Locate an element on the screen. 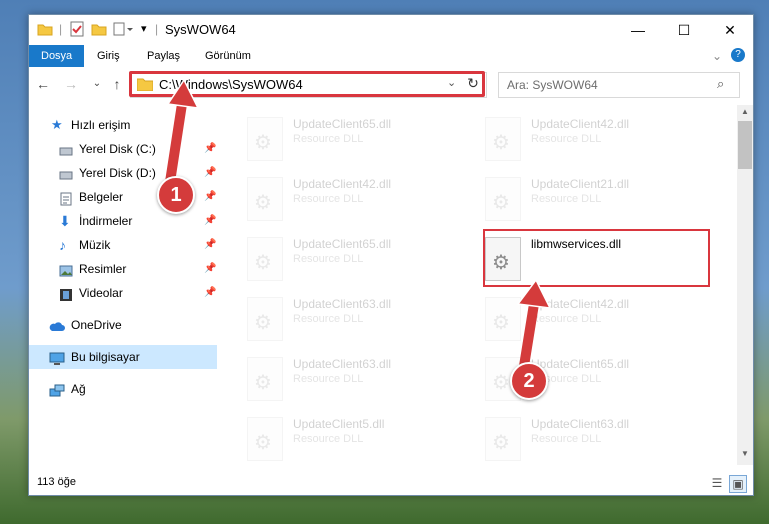  ribbon-tabs: Dosya Giriş Paylaş Görünüm ⌄ ? is located at coordinates (391, 56).